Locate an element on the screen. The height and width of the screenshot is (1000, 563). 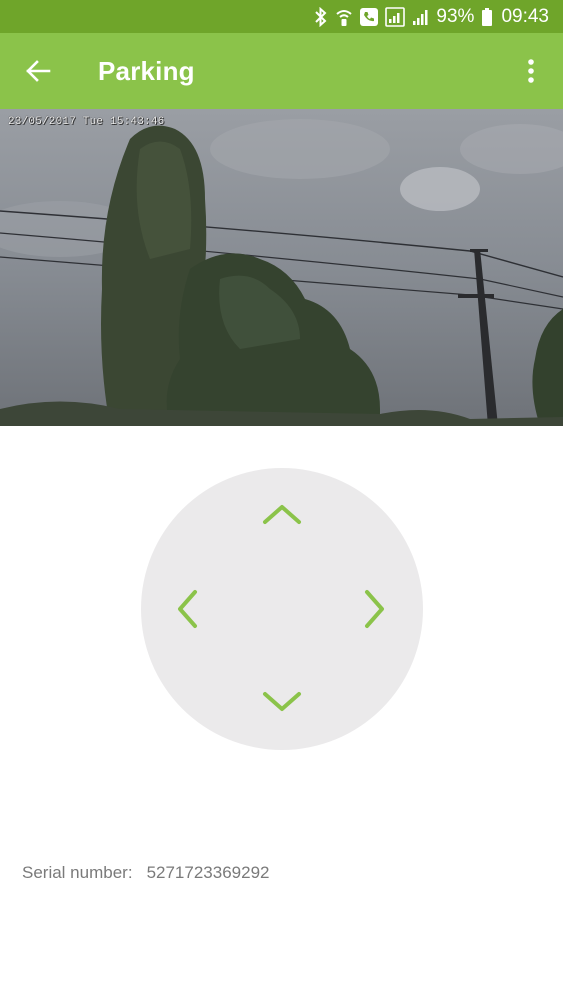
serial-number-row: Serial number: 5271723369292 is located at coordinates (145, 873).